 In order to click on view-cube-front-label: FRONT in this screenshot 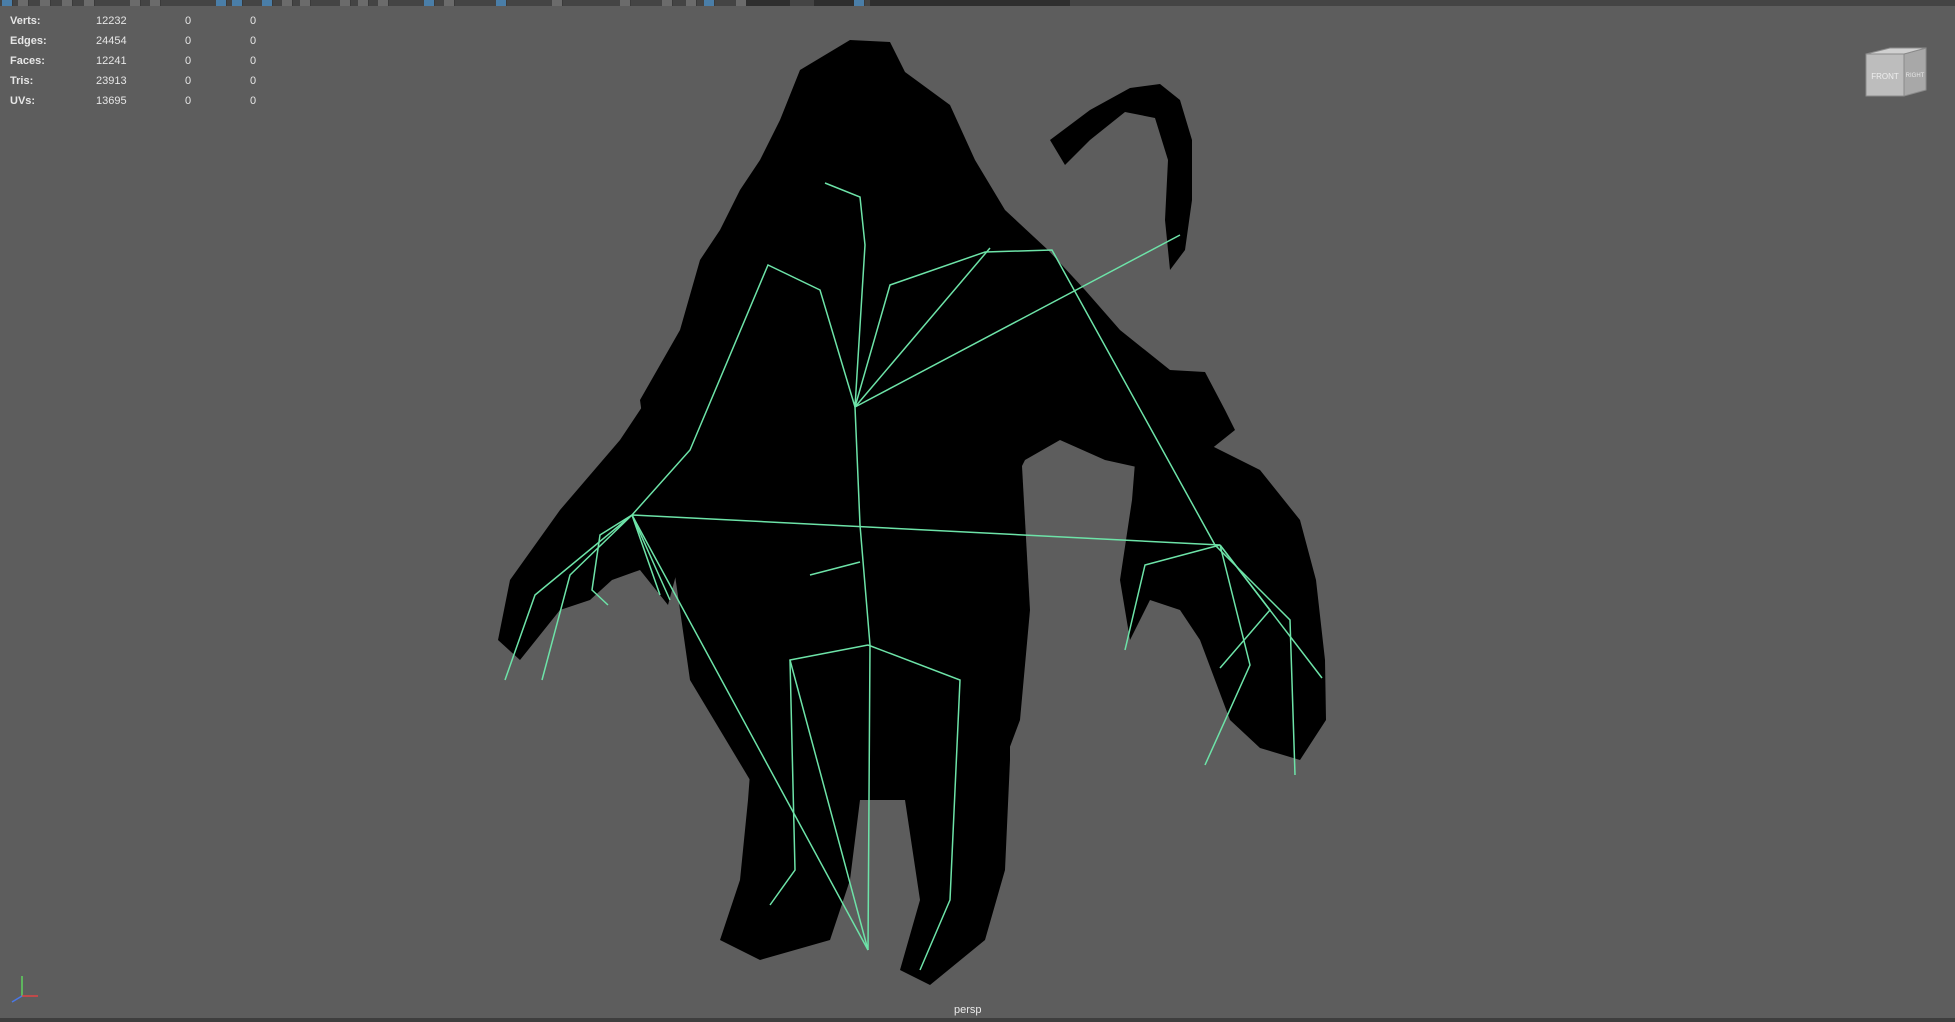, I will do `click(1885, 76)`.